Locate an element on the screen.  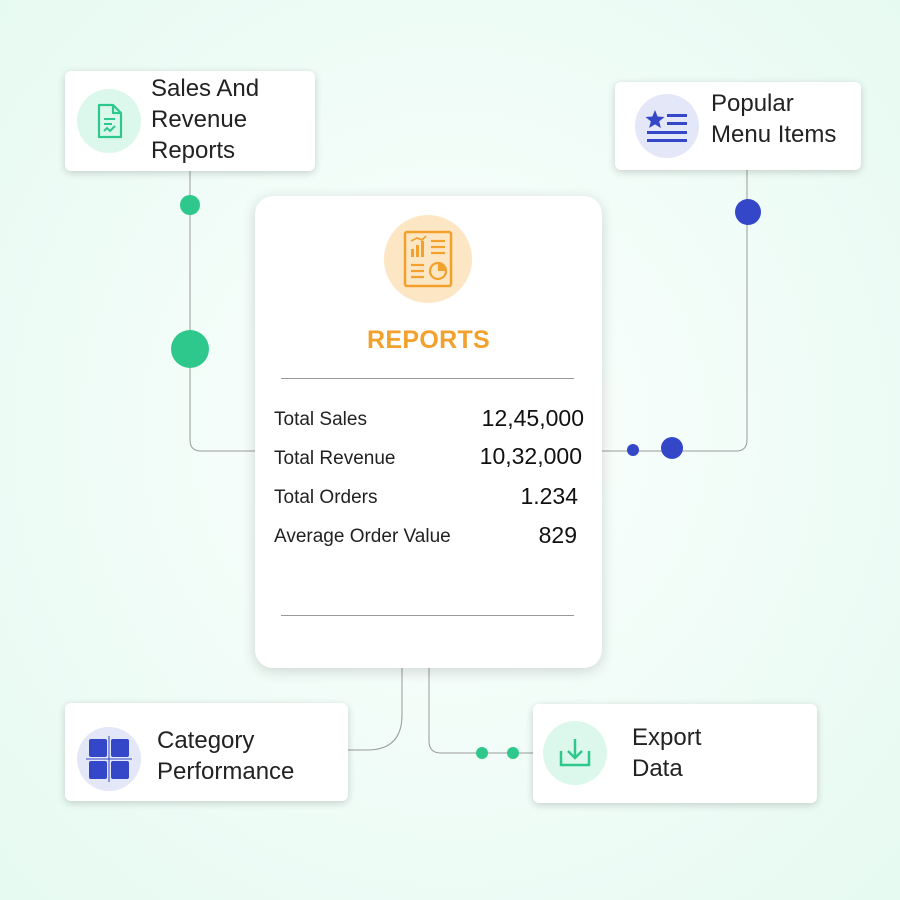
metric-value-total-revenue: 10,32,000 is located at coordinates (530, 456).